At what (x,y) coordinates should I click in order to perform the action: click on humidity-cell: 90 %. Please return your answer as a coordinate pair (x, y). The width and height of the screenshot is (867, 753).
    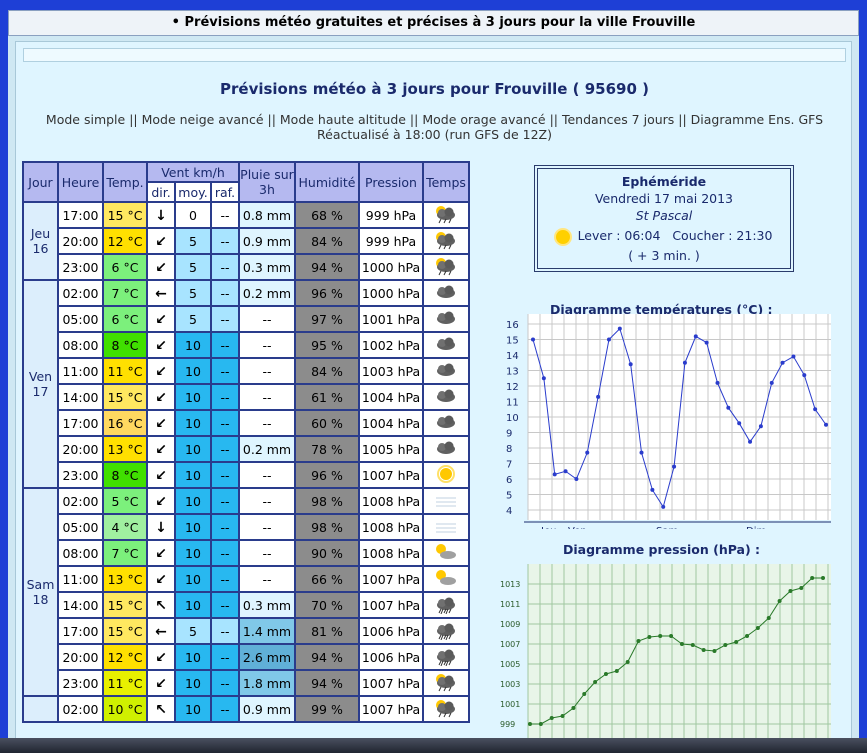
    Looking at the image, I should click on (327, 553).